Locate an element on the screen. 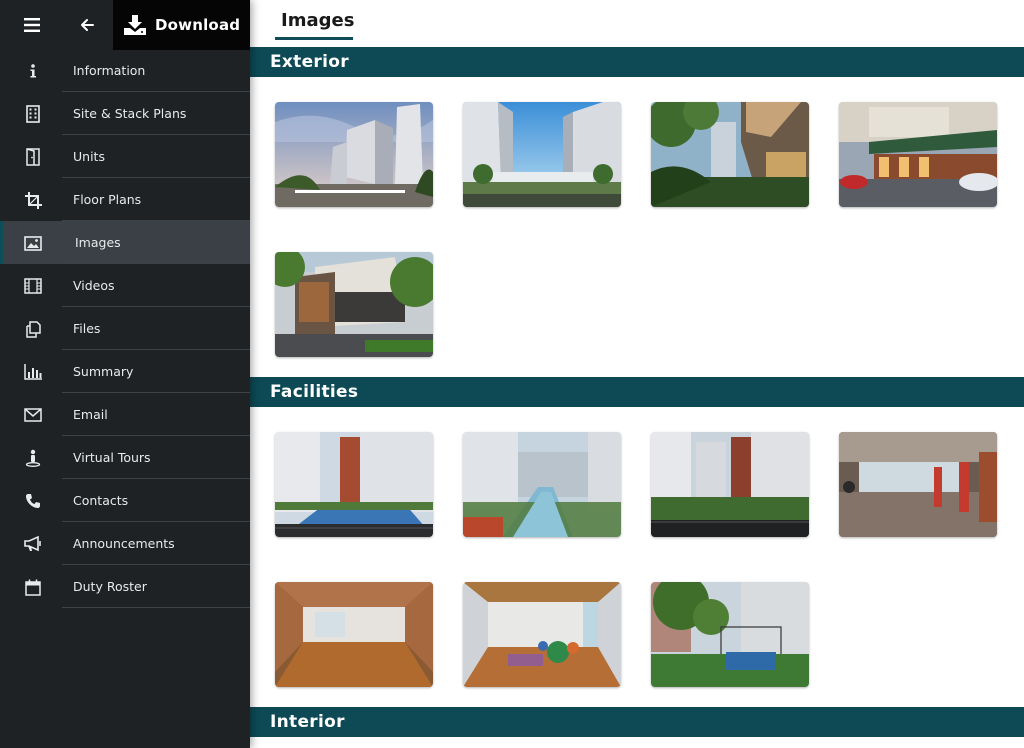 The width and height of the screenshot is (1024, 748). page-title-underline is located at coordinates (314, 38).